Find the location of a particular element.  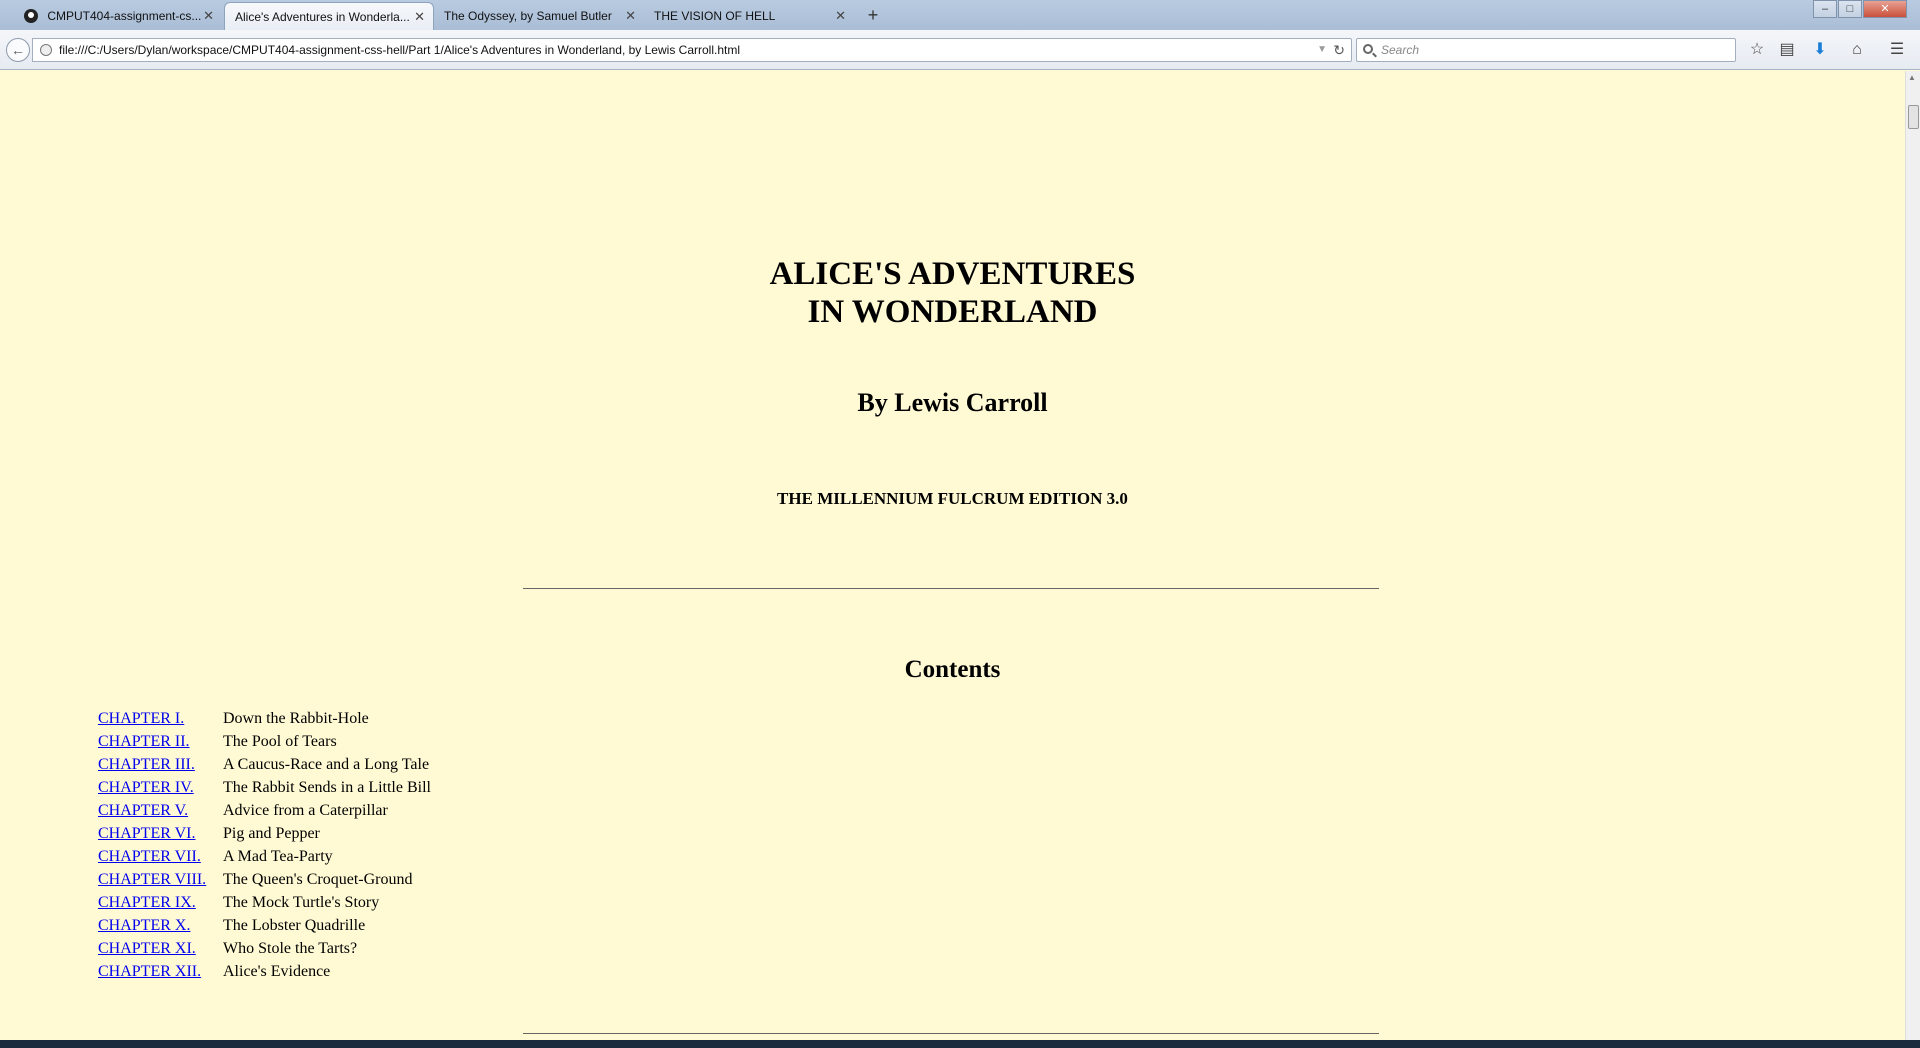

reload-icon: ↻ is located at coordinates (1339, 50).